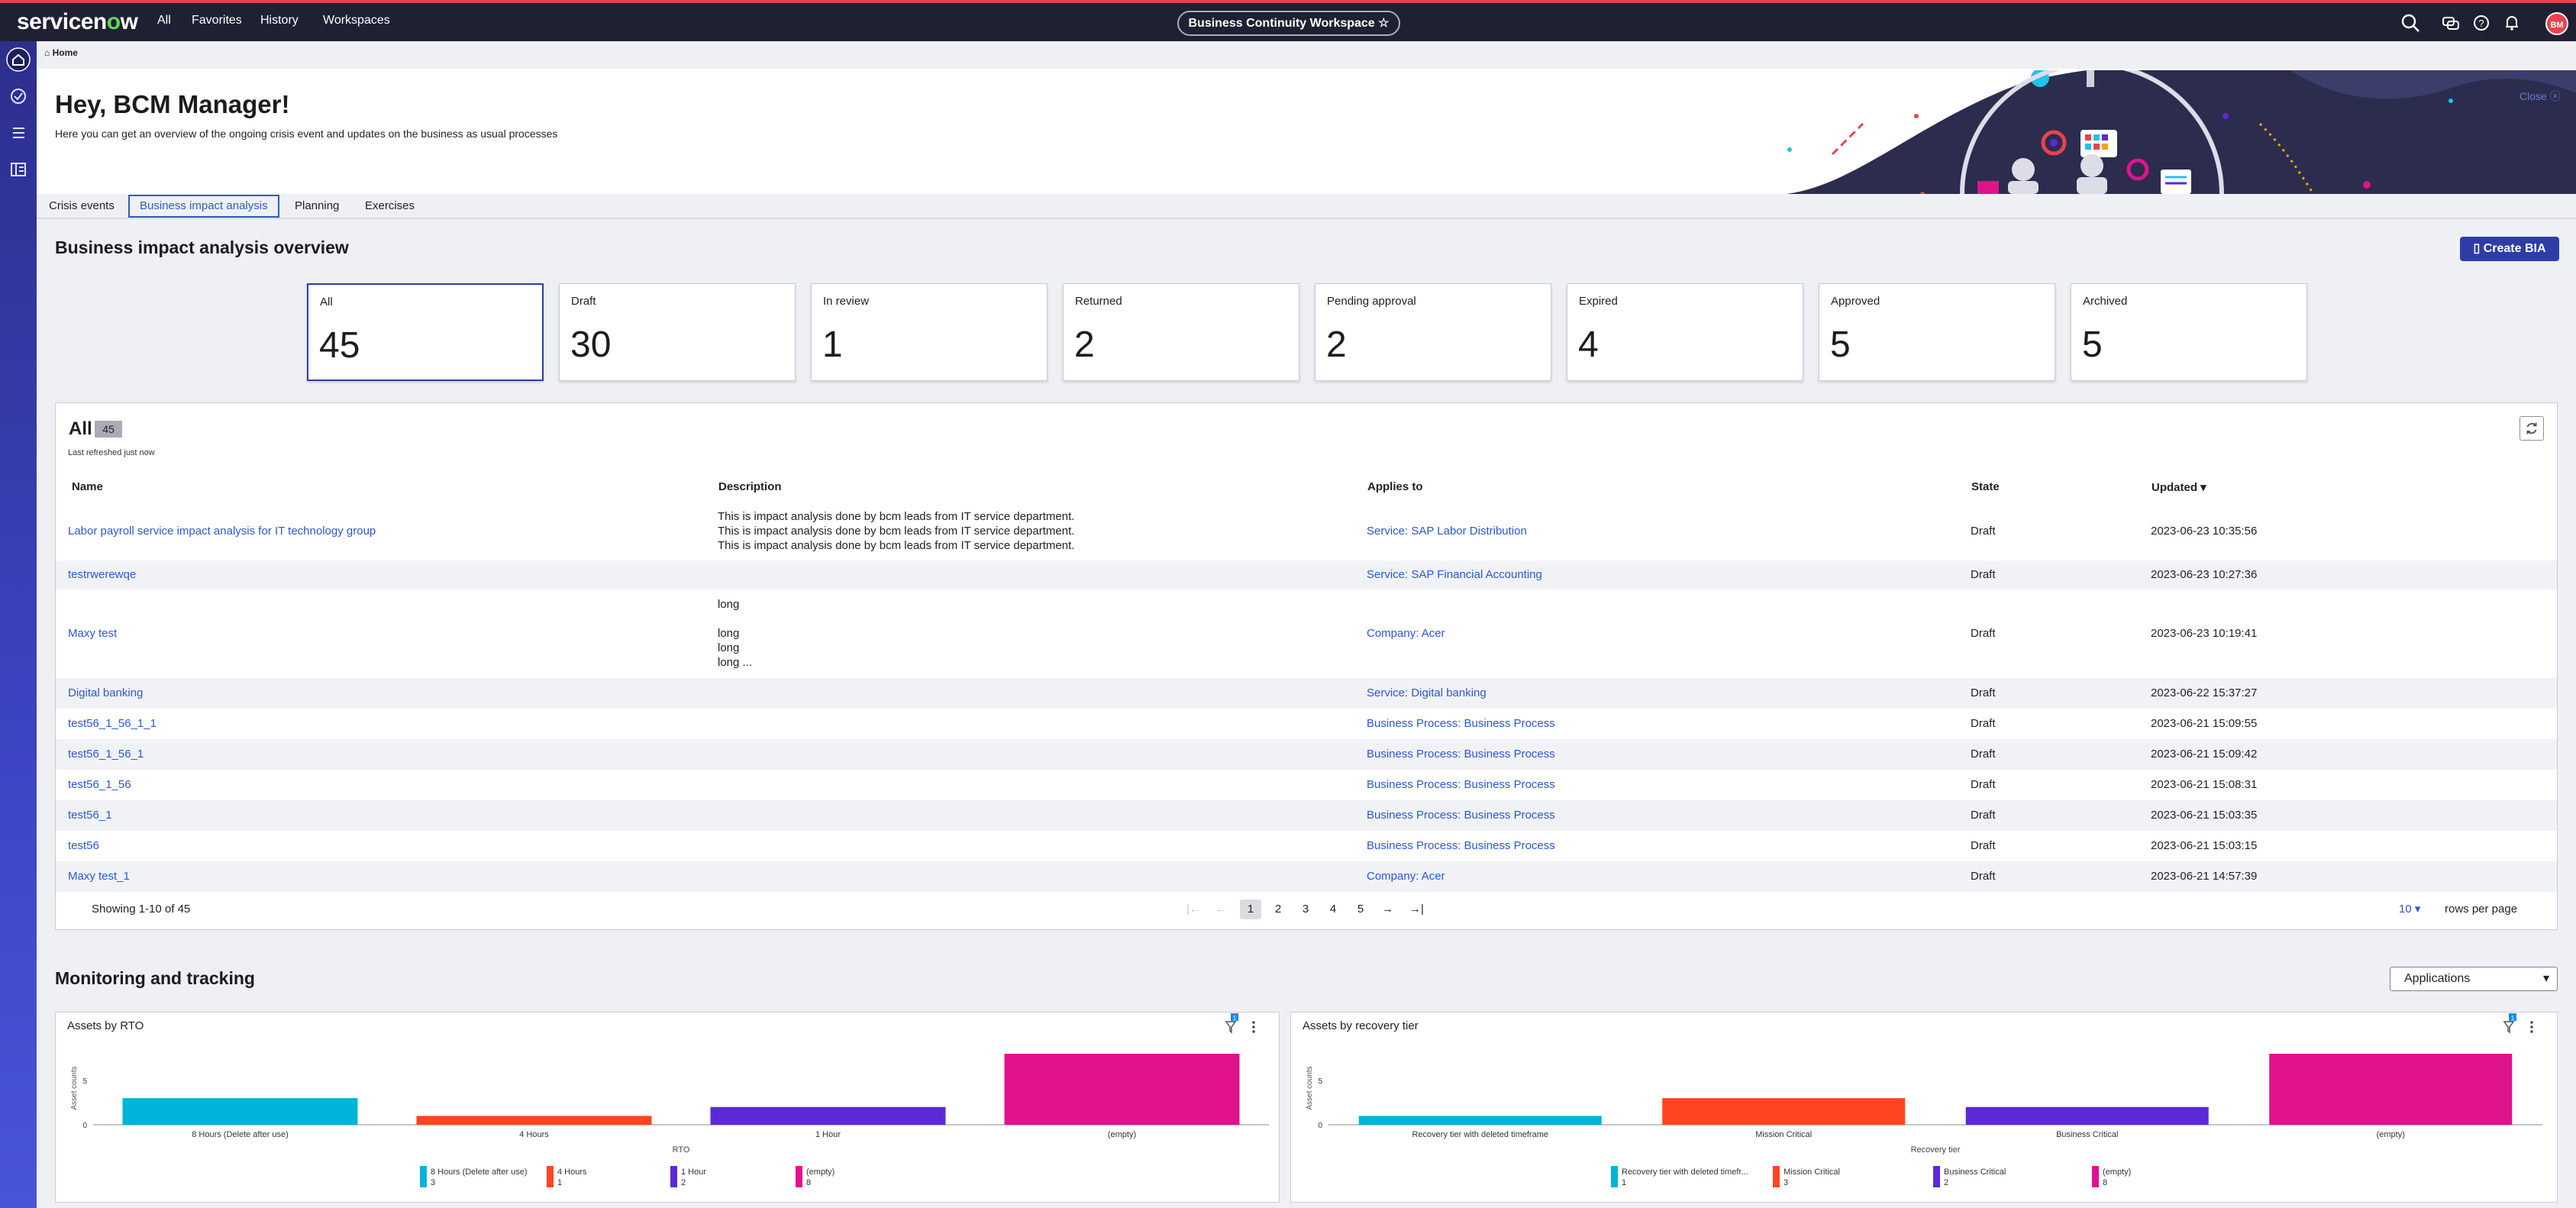  Describe the element at coordinates (18, 59) in the screenshot. I see `home-icon` at that location.